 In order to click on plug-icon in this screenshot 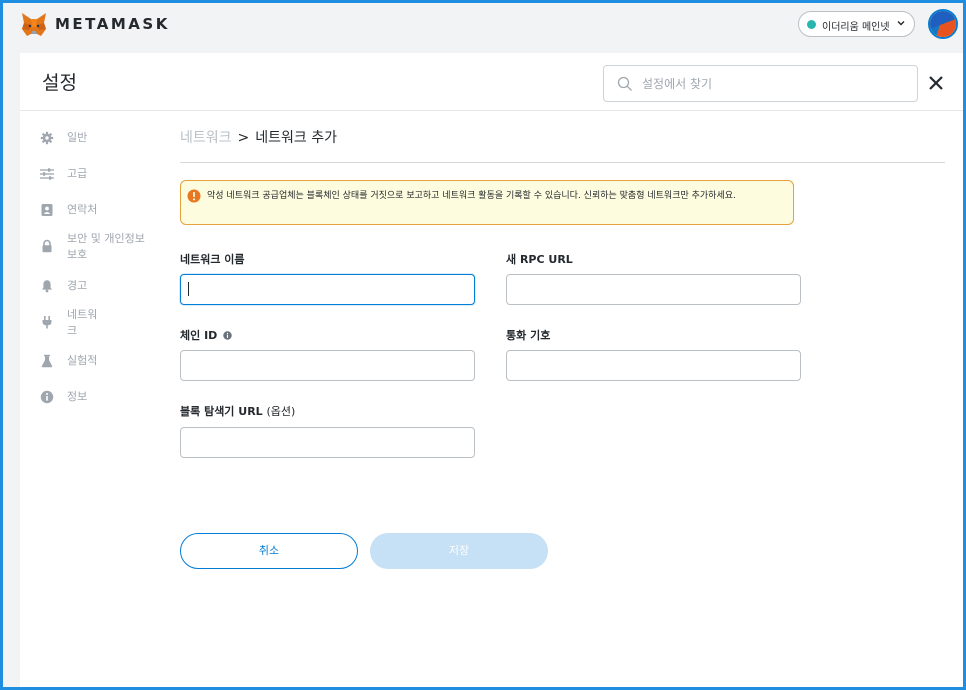, I will do `click(47, 322)`.